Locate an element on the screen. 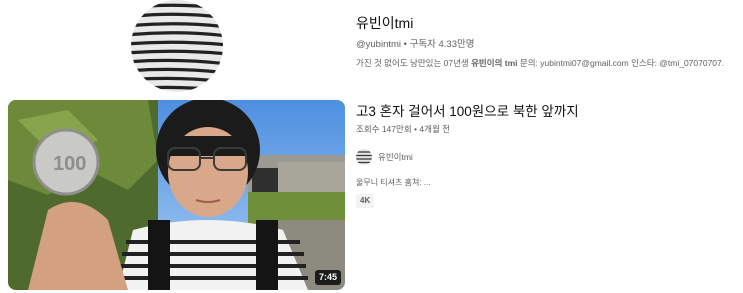  channel-meta: @yubintmi • 구독자 4.33만명 is located at coordinates (546, 45).